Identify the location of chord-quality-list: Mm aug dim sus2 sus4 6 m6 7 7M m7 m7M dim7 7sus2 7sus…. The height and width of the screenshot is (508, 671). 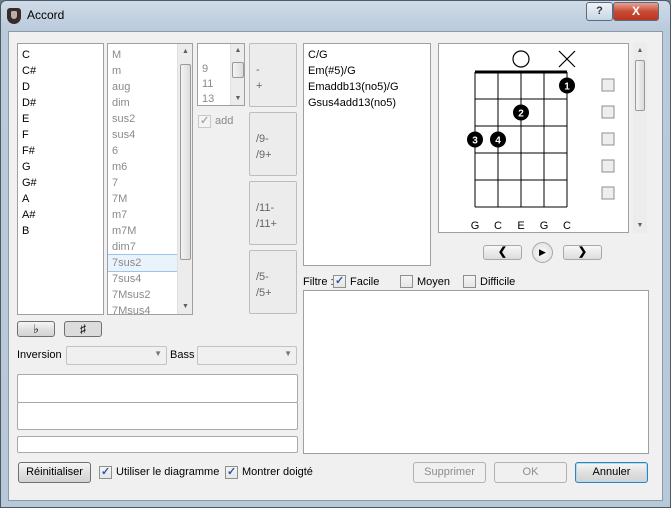
(150, 179).